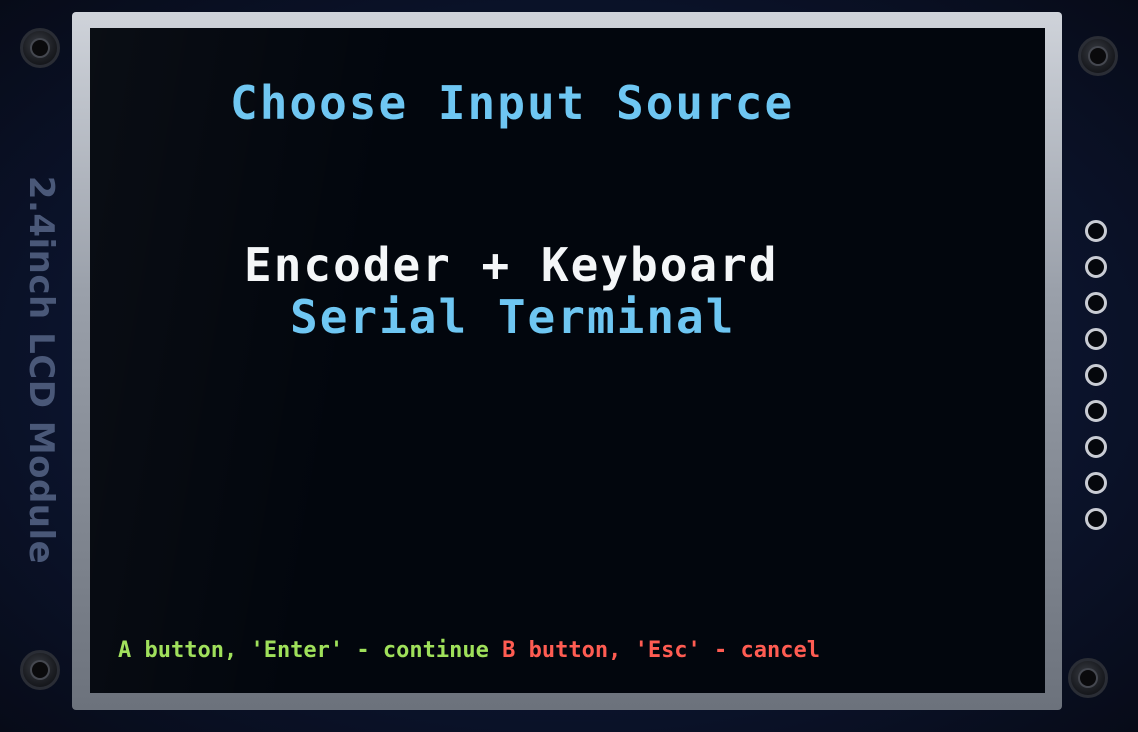 The width and height of the screenshot is (1138, 732). Describe the element at coordinates (40, 48) in the screenshot. I see `mount-hole-top-left` at that location.